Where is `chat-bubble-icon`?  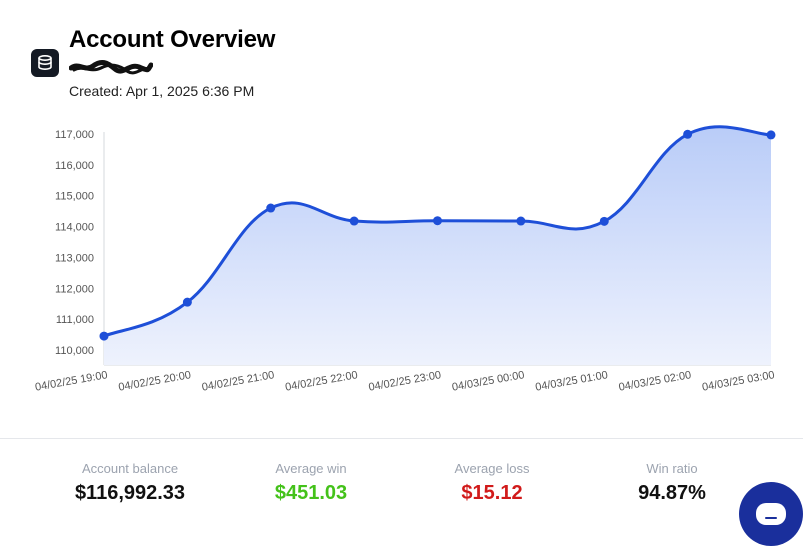 chat-bubble-icon is located at coordinates (771, 514).